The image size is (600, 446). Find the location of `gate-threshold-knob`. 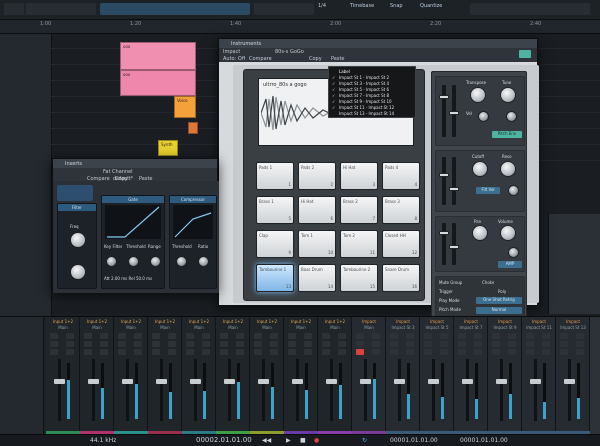

gate-threshold-knob is located at coordinates (133, 261).